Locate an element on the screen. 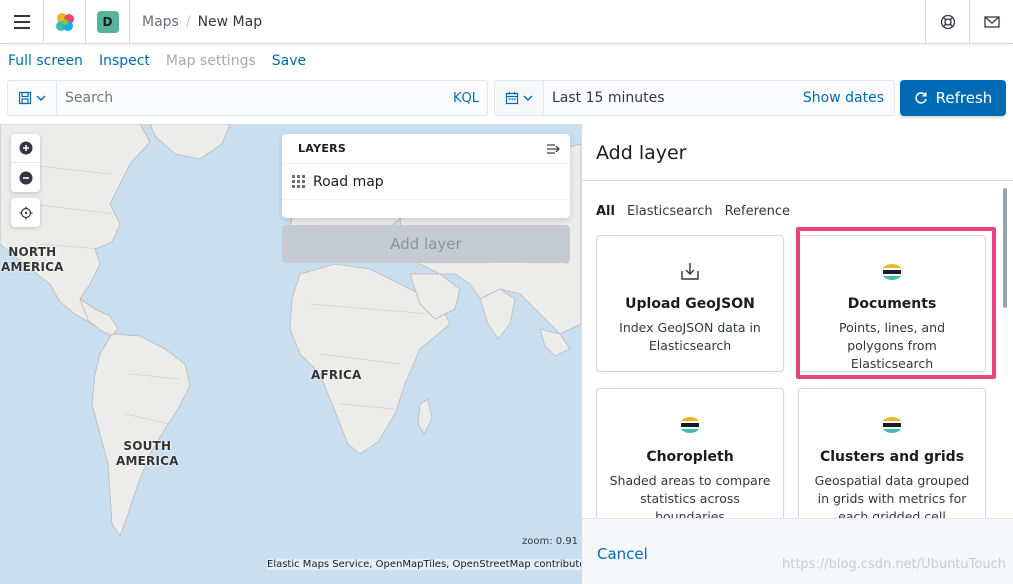 This screenshot has width=1013, height=584. elastic-logo-icon is located at coordinates (64, 21).